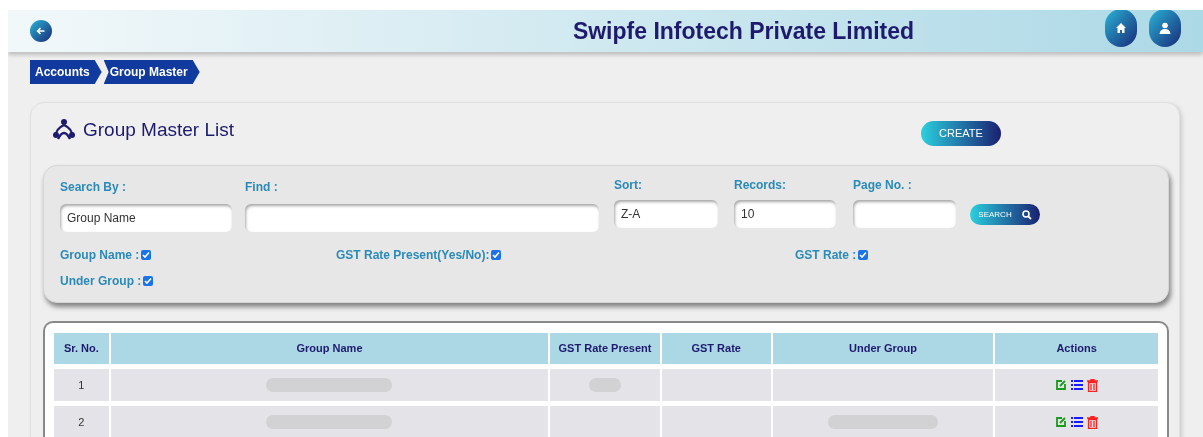 The image size is (1203, 437). What do you see at coordinates (151, 72) in the screenshot?
I see `breadcrumb-link: Group Master` at bounding box center [151, 72].